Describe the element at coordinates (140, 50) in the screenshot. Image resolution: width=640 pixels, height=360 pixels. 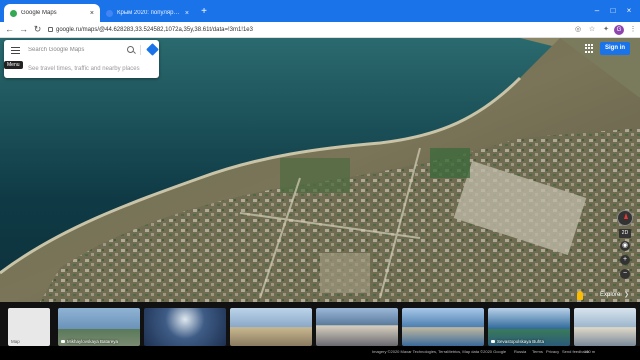
I see `search-divider` at that location.